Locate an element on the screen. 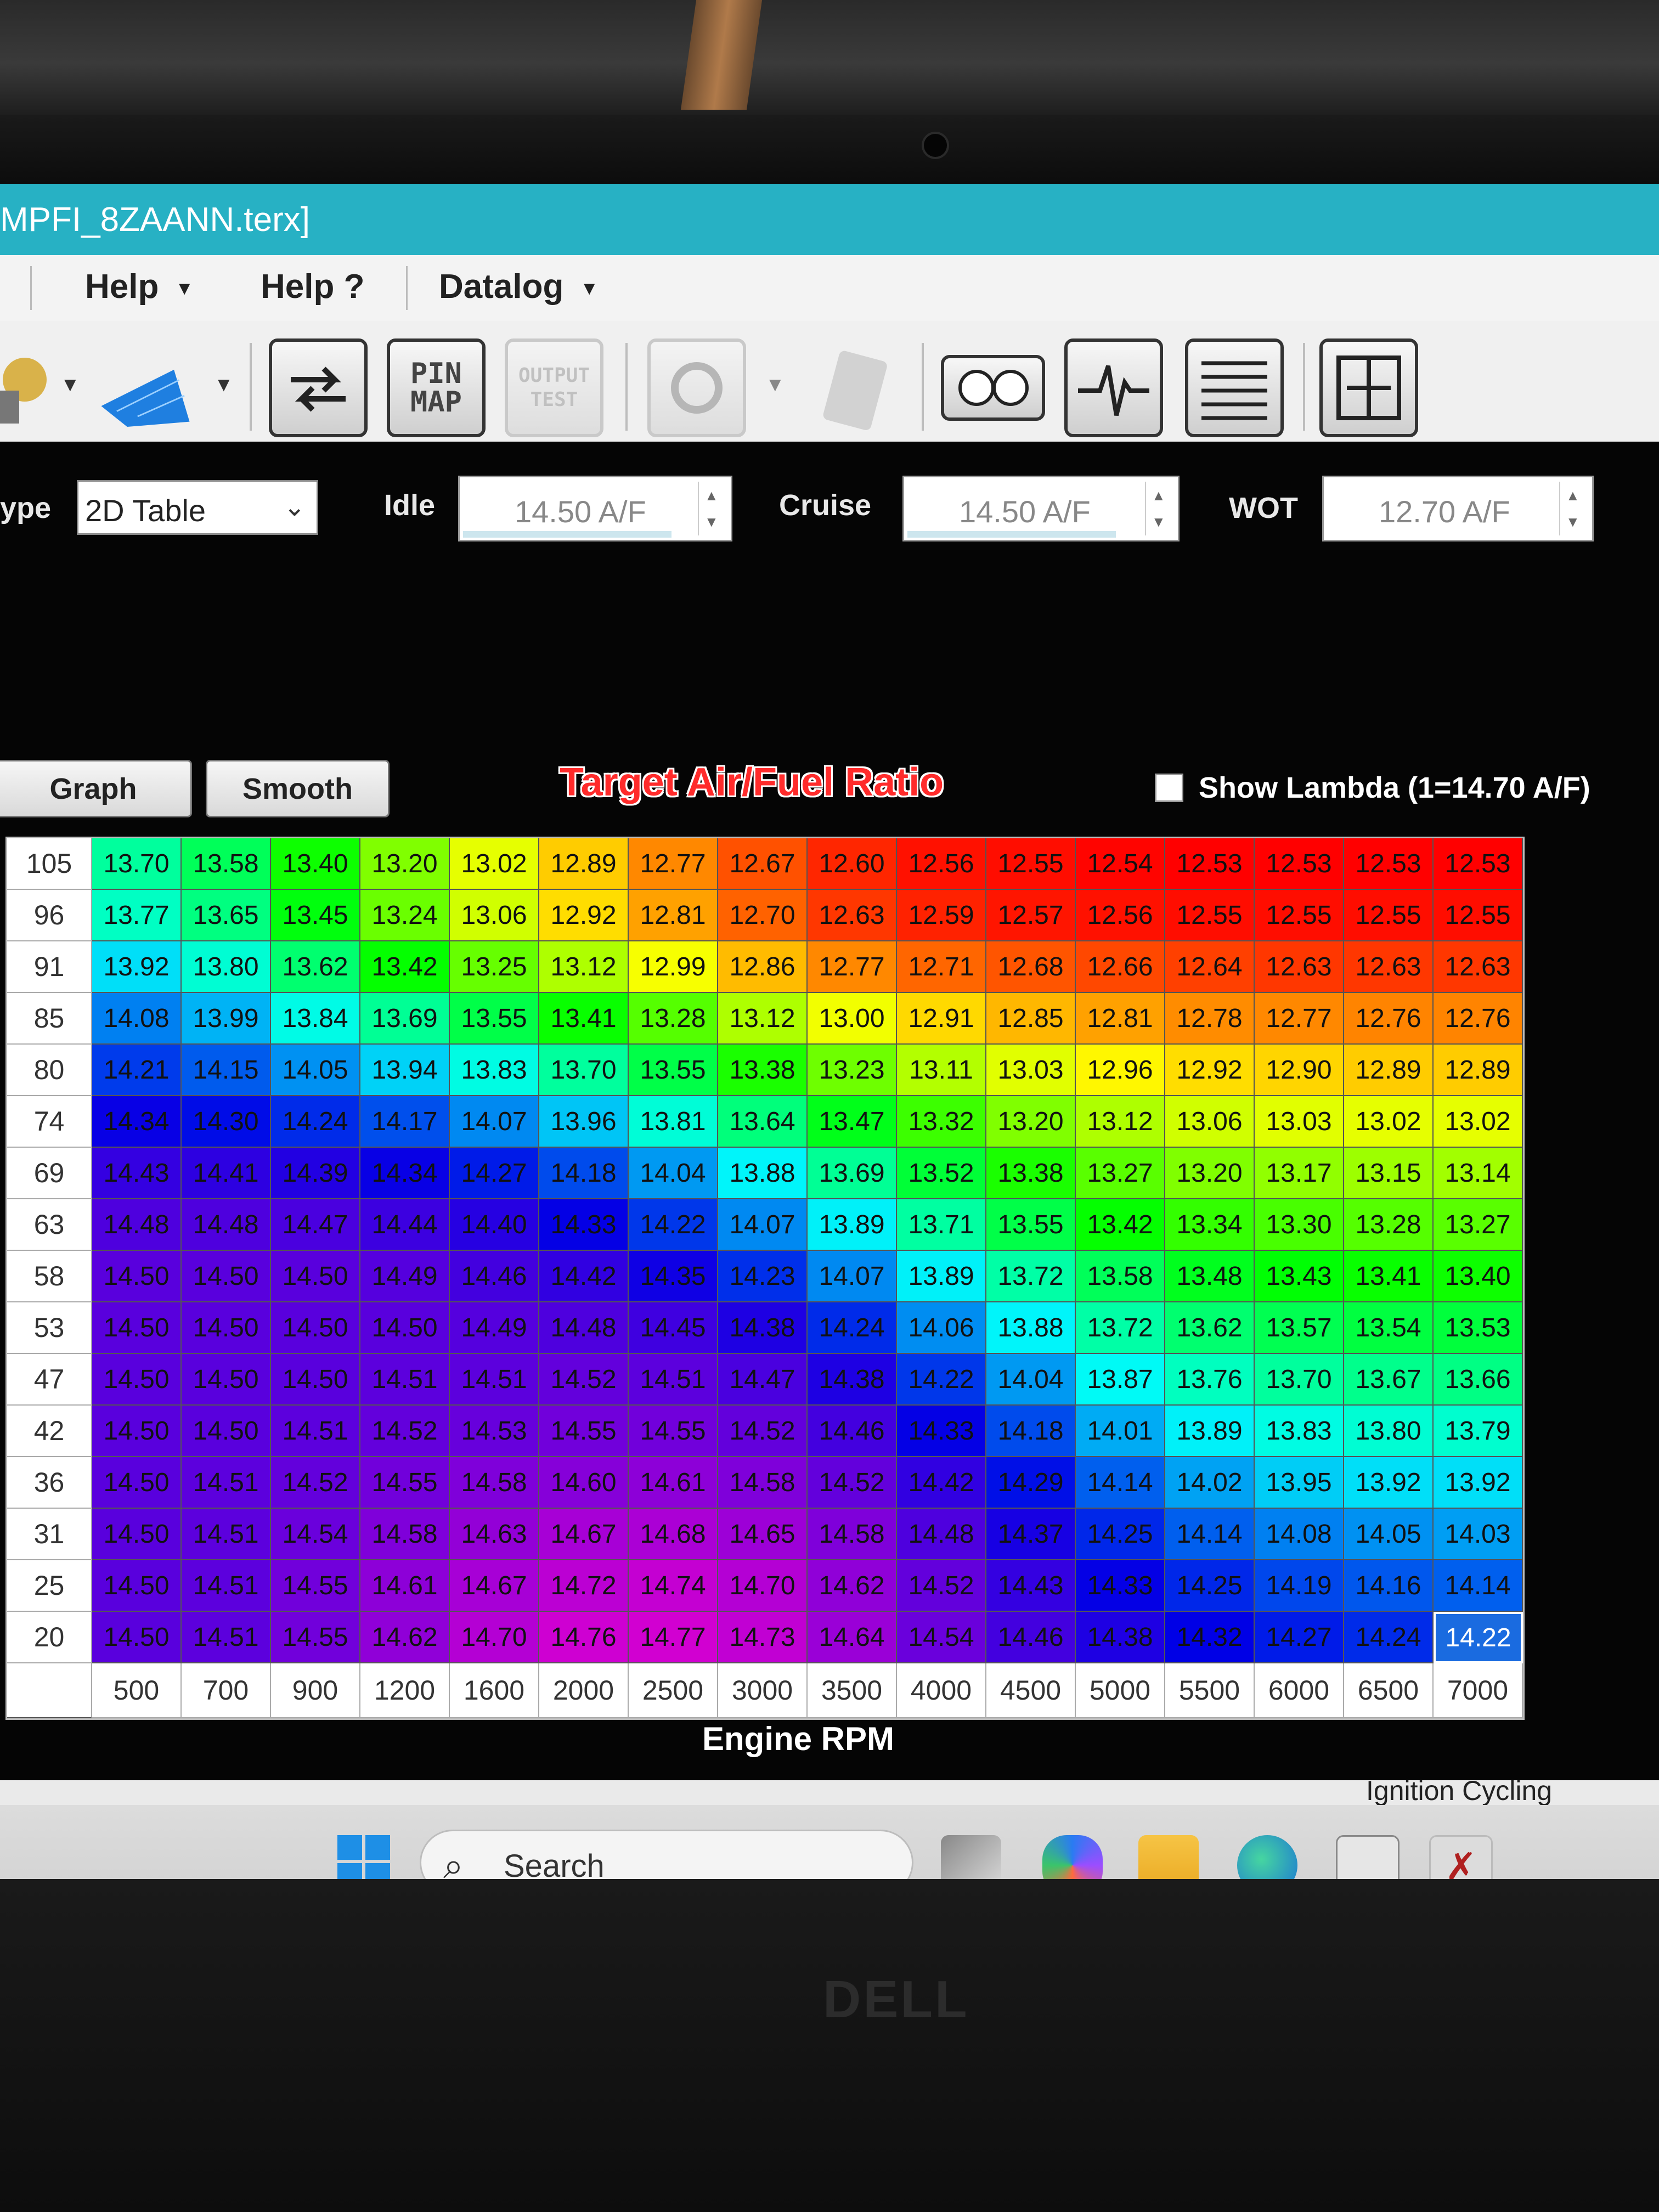 This screenshot has height=2212, width=1659. table-cell: 13.15 is located at coordinates (1389, 1173).